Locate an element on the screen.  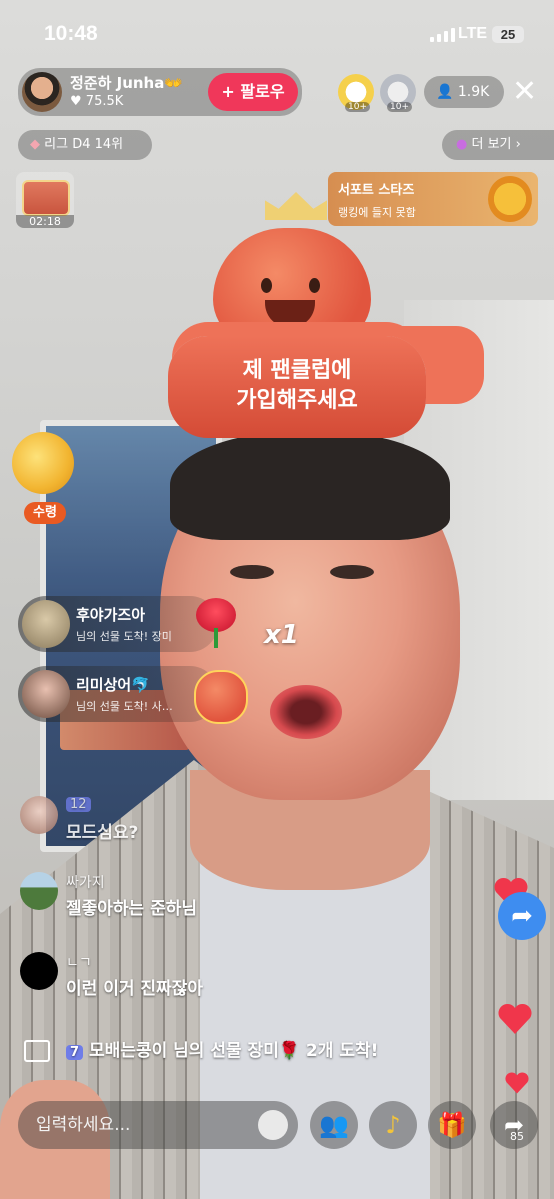
chat-text: 젤좋아하는 준하님 is located at coordinates (132, 909).